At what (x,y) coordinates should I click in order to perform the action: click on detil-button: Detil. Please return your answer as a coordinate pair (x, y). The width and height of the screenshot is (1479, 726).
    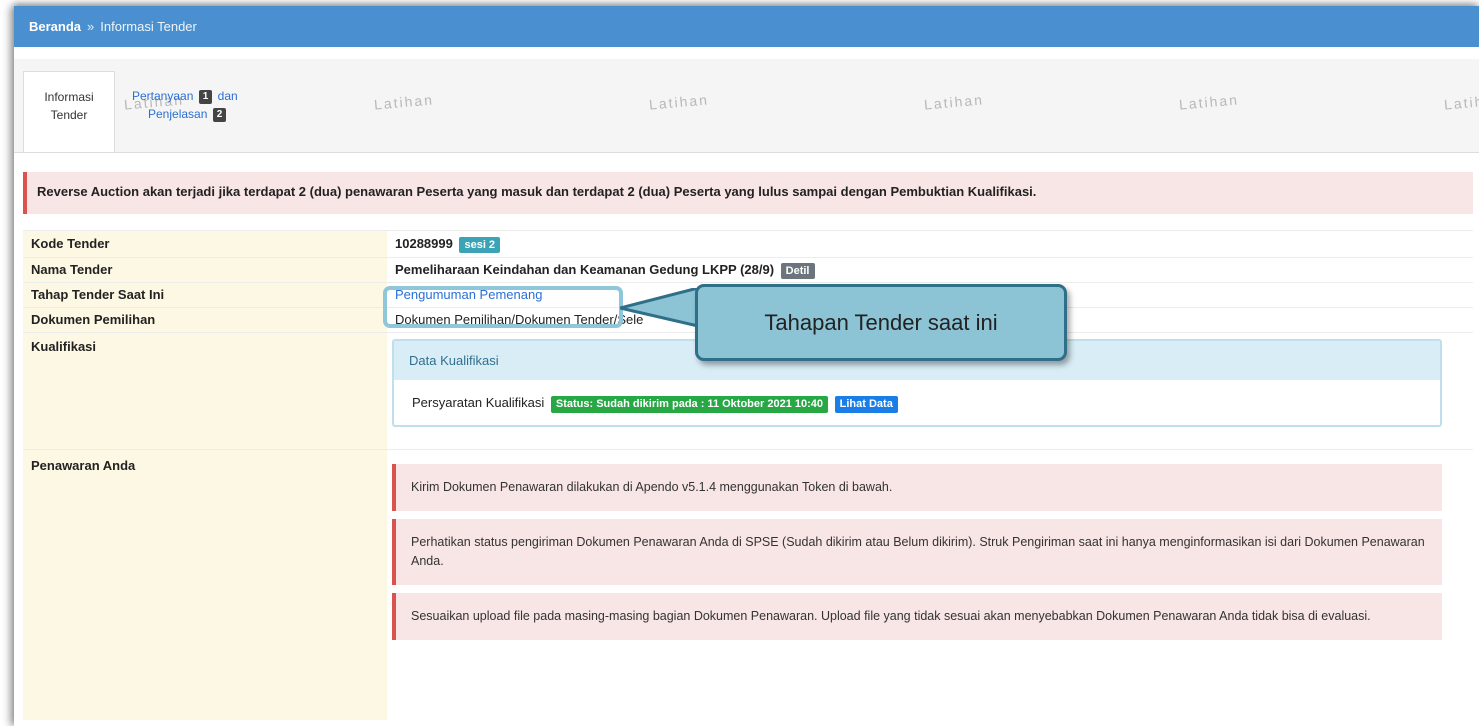
    Looking at the image, I should click on (797, 271).